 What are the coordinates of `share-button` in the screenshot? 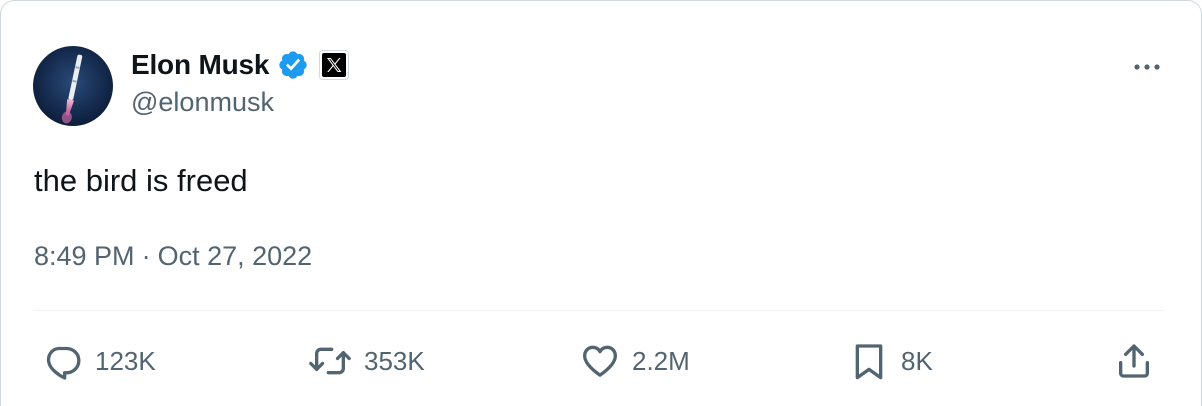 It's located at (1134, 361).